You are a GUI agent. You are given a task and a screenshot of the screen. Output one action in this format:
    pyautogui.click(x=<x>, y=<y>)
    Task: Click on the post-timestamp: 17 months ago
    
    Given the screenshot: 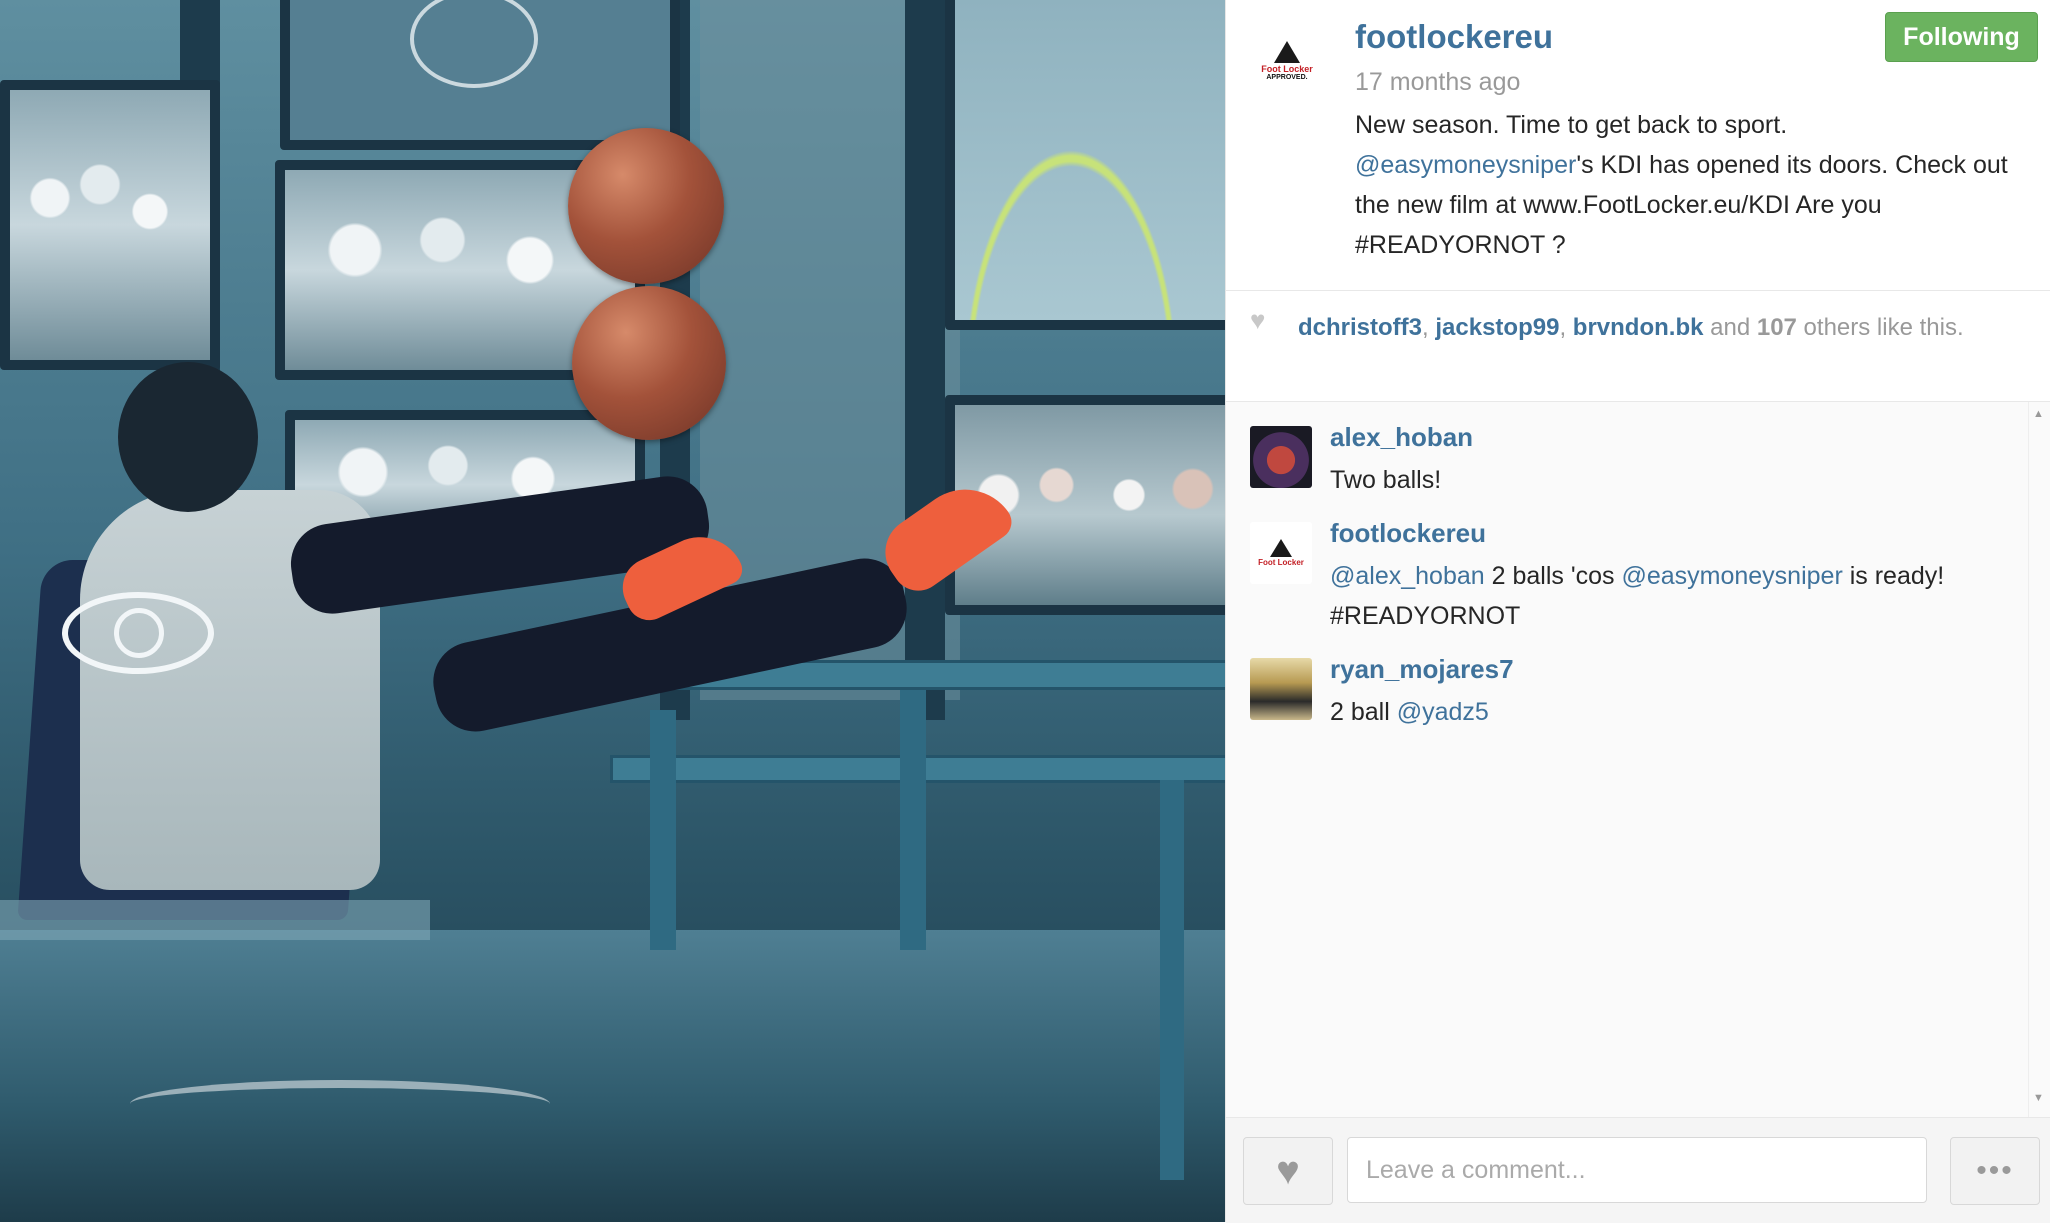 What is the action you would take?
    pyautogui.click(x=1437, y=82)
    